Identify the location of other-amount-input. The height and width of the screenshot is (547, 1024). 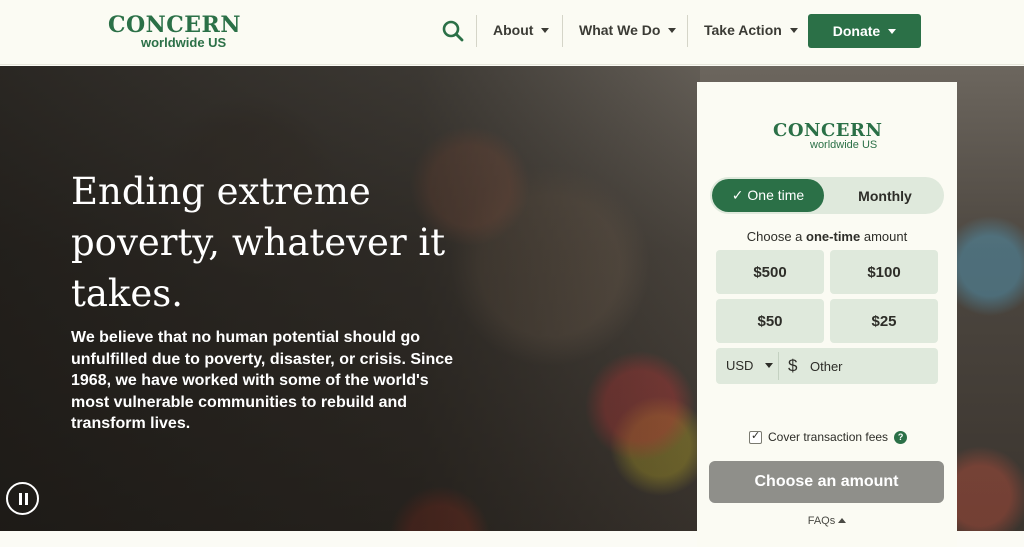
(870, 366).